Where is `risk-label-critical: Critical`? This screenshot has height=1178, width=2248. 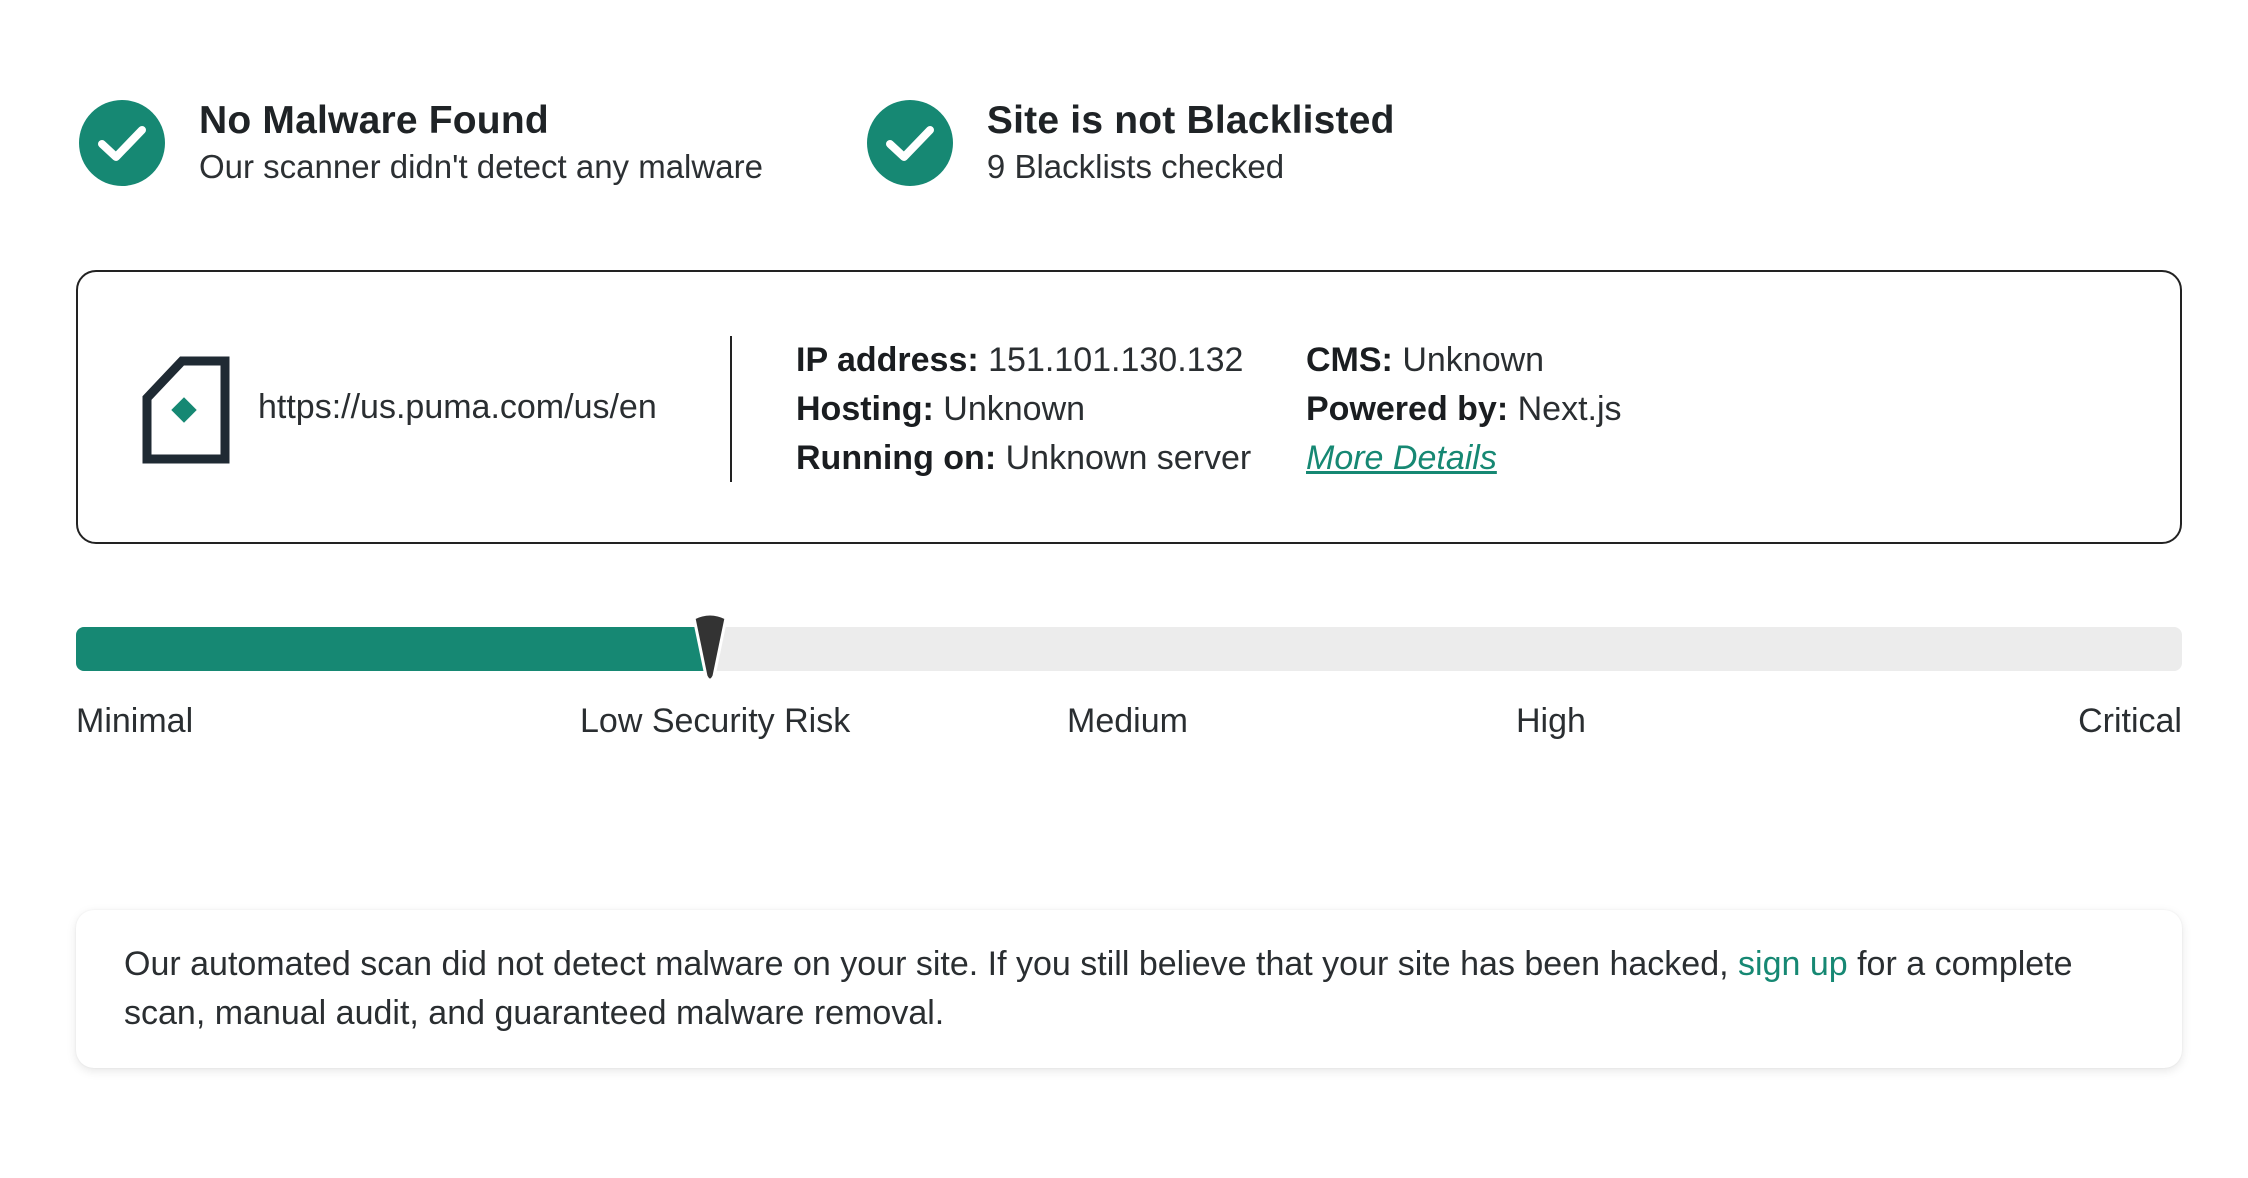
risk-label-critical: Critical is located at coordinates (2130, 721).